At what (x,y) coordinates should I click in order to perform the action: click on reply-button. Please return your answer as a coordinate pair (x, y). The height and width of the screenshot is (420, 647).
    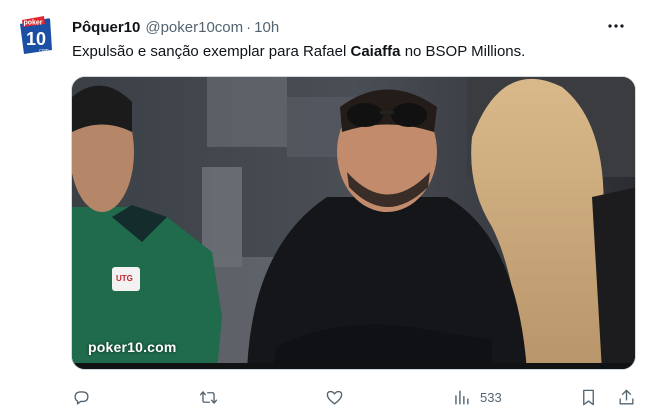
    Looking at the image, I should click on (81, 397).